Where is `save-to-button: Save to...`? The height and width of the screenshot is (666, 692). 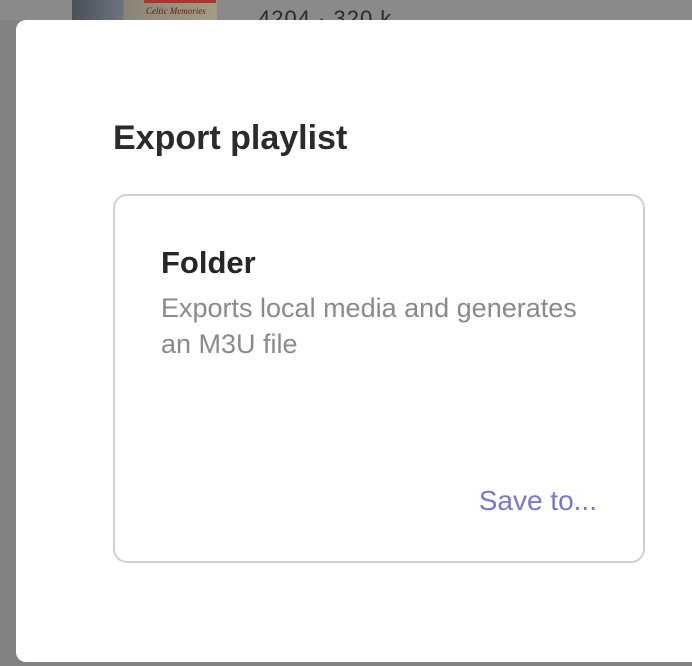
save-to-button: Save to... is located at coordinates (538, 501).